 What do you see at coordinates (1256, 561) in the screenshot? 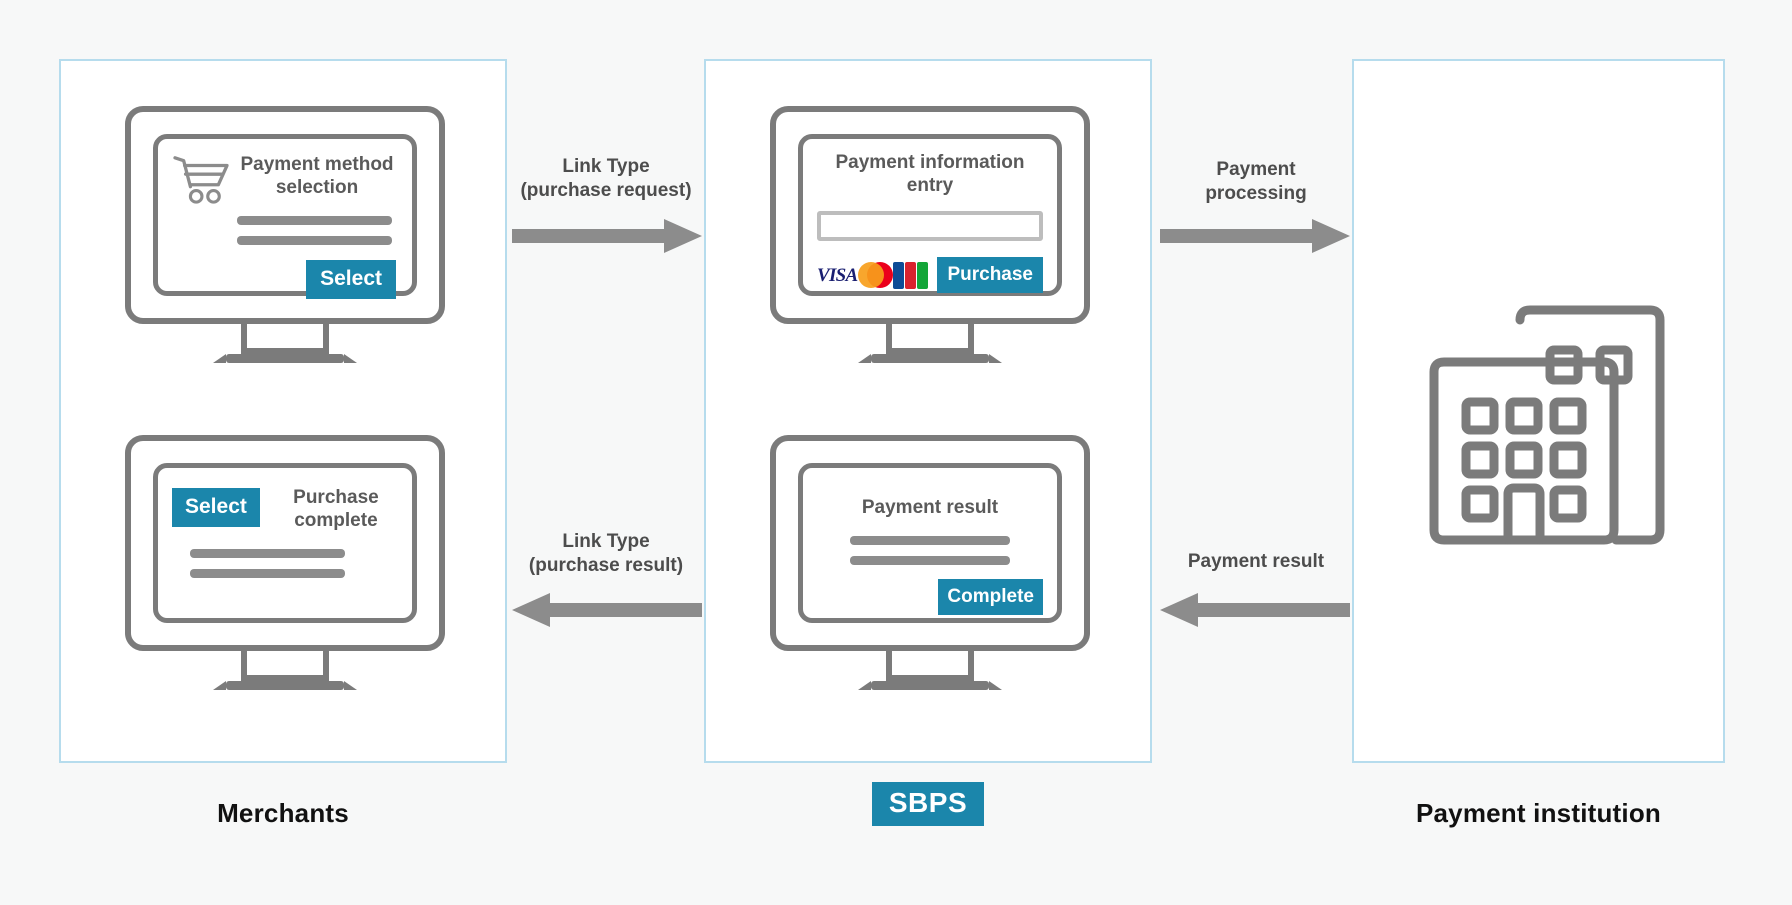
I see `arrow-label-payment-result: Payment result` at bounding box center [1256, 561].